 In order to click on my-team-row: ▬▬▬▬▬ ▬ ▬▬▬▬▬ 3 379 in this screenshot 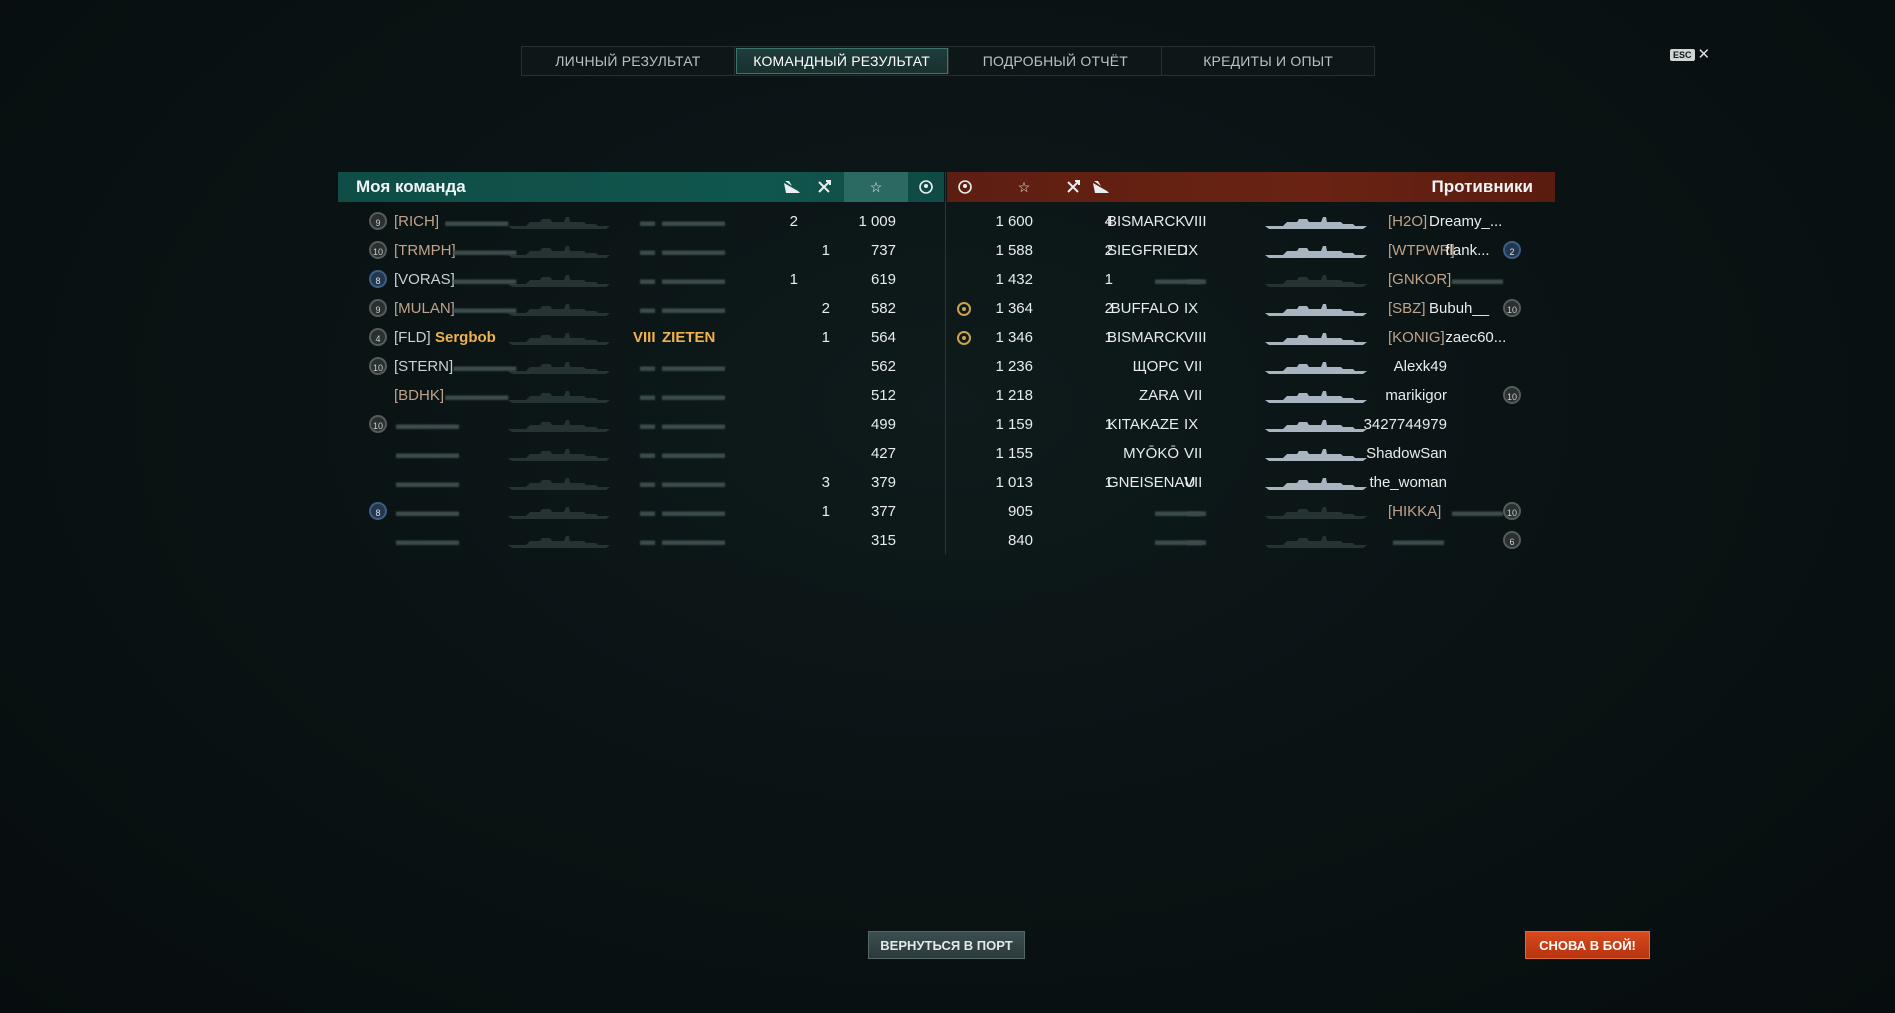, I will do `click(641, 482)`.